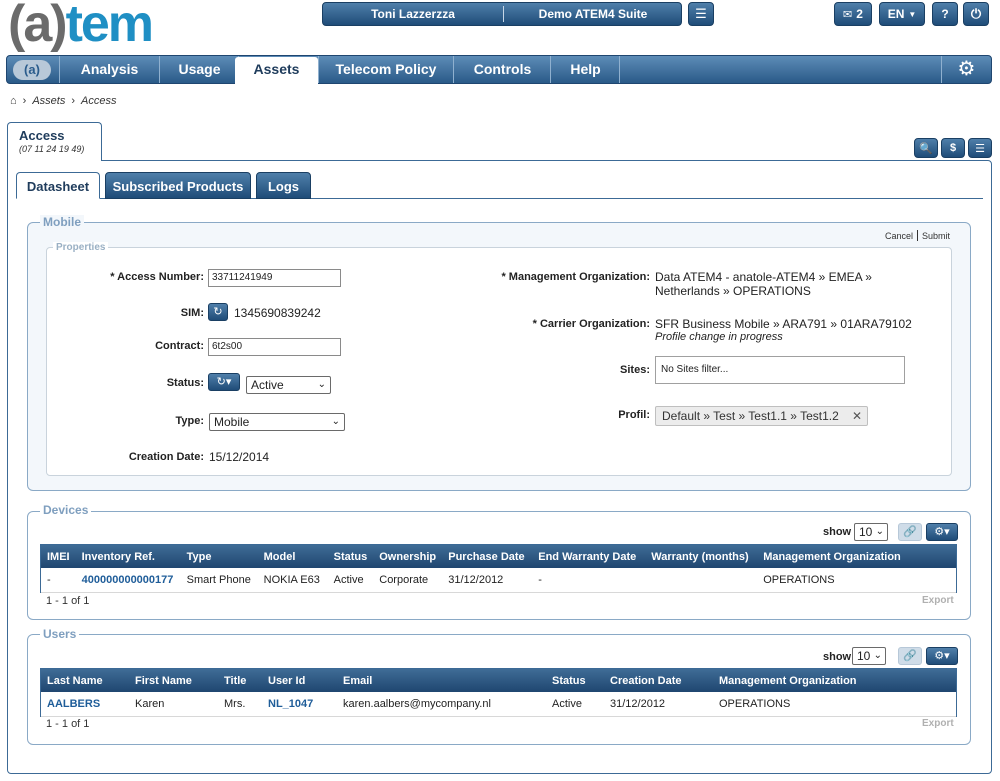 This screenshot has width=1000, height=781. I want to click on logout-button: ⏻, so click(976, 14).